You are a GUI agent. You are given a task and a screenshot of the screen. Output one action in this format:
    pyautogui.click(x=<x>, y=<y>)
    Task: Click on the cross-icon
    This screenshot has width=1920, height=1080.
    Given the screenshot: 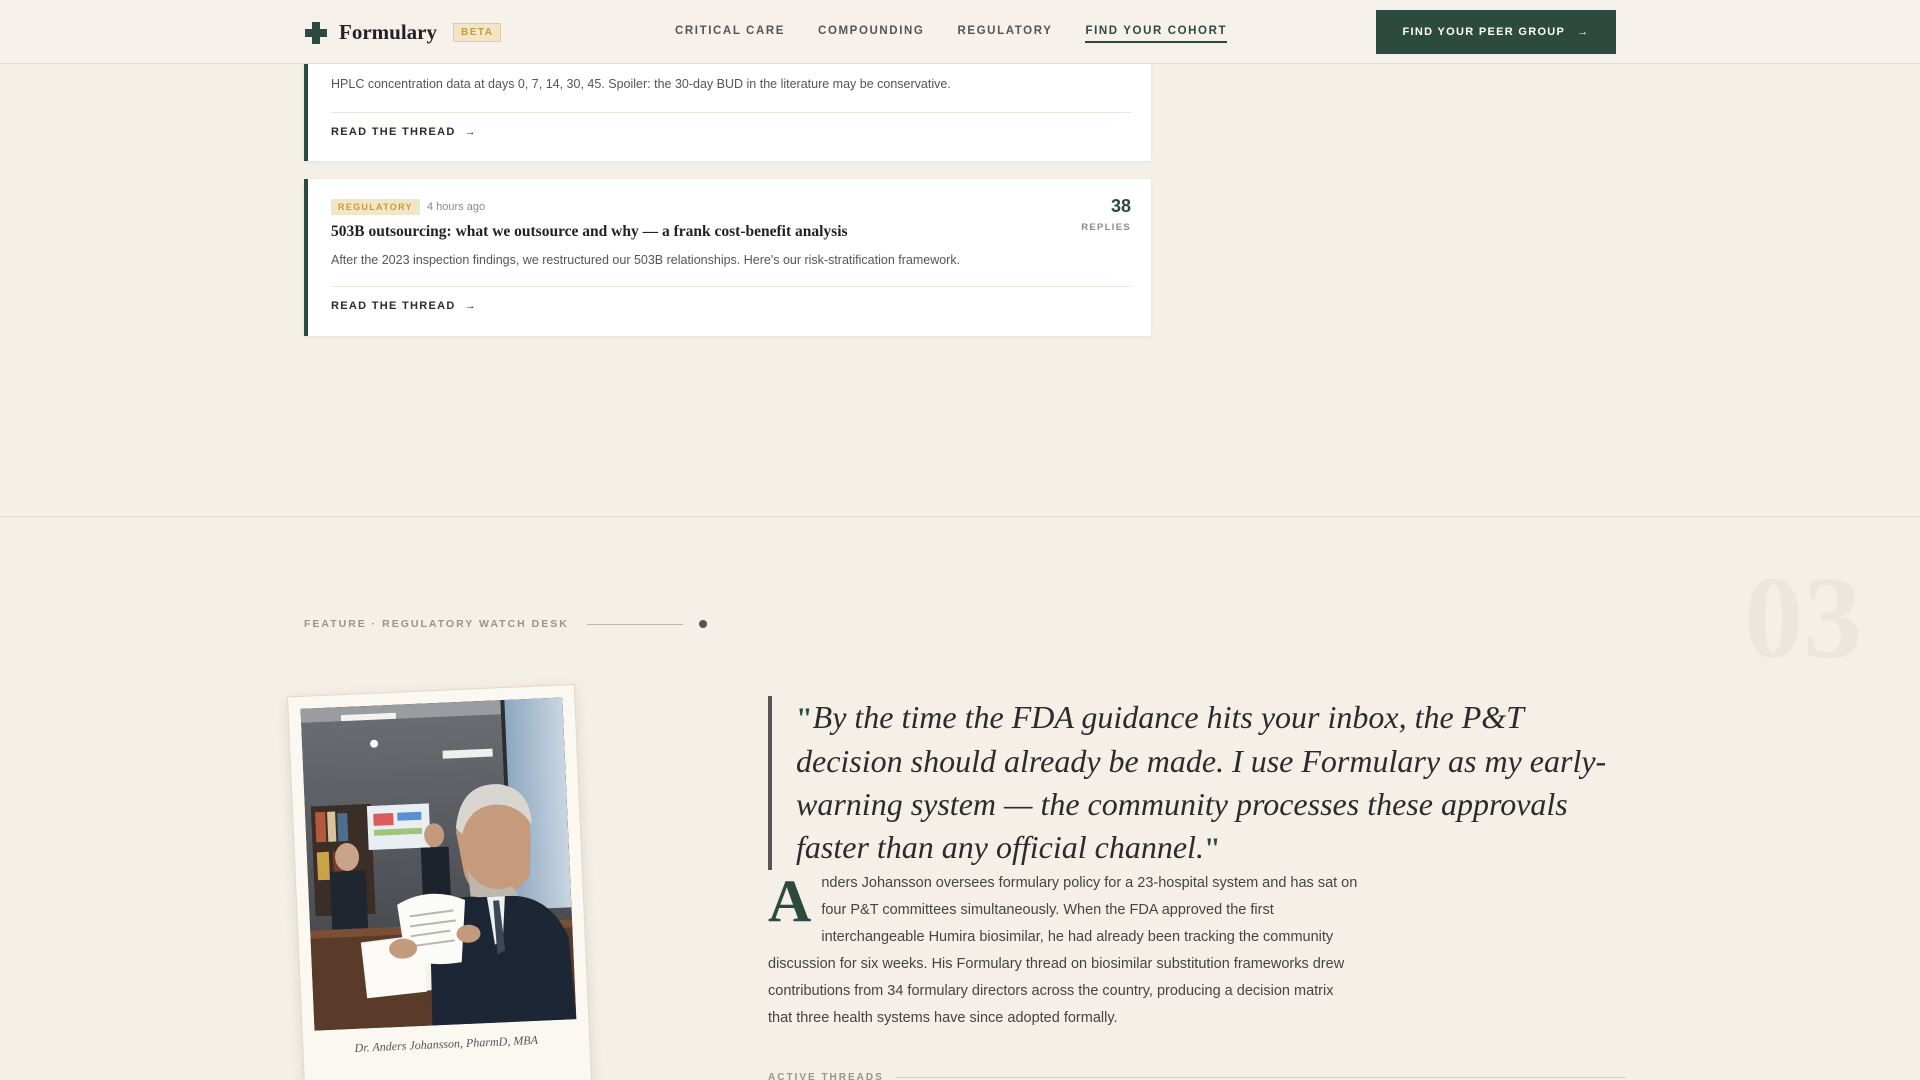 What is the action you would take?
    pyautogui.click(x=316, y=32)
    